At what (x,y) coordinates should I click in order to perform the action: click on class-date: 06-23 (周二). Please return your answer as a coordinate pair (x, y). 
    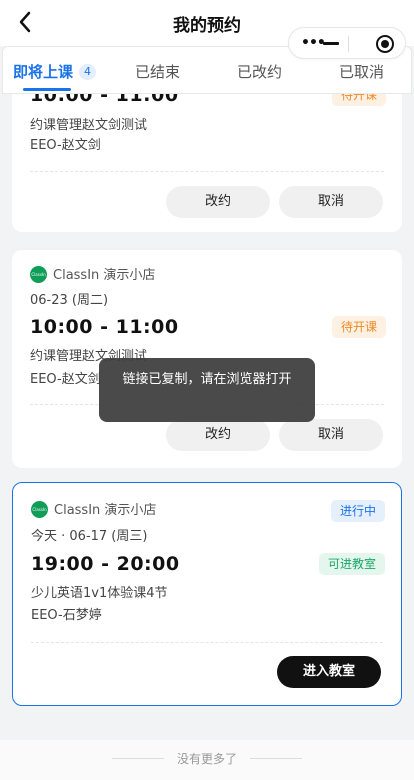
    Looking at the image, I should click on (69, 300).